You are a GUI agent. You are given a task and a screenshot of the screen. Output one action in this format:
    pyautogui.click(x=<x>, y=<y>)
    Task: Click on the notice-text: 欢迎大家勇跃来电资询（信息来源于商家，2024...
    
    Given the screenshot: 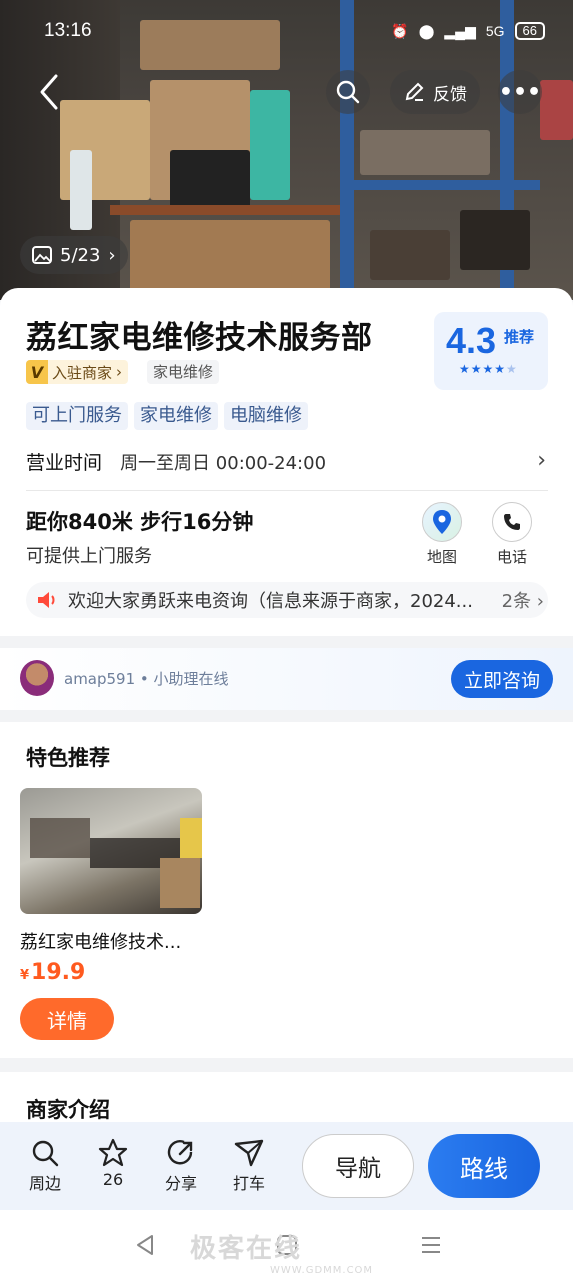 What is the action you would take?
    pyautogui.click(x=270, y=601)
    